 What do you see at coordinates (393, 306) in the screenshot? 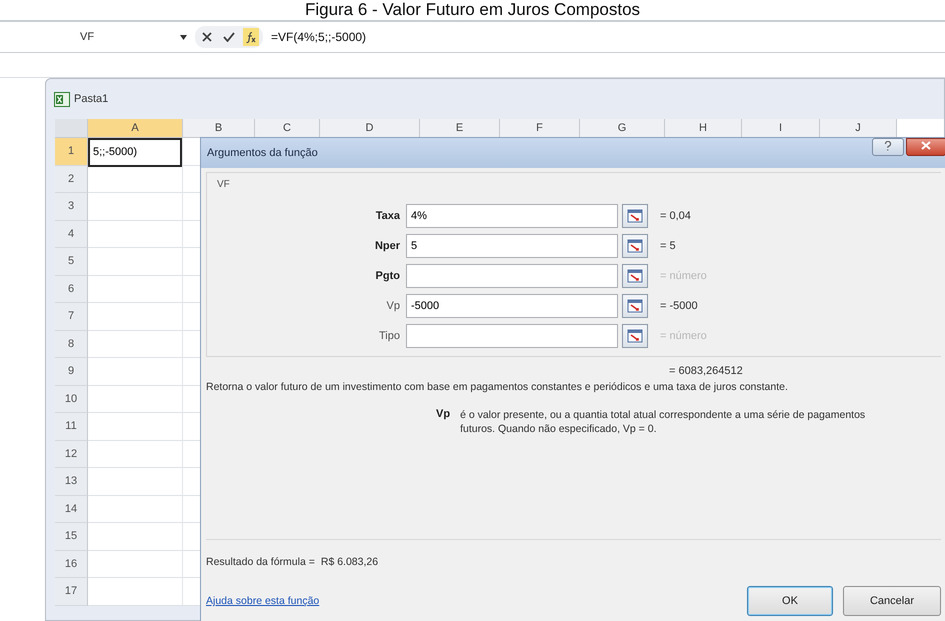
I see `argument-label: Vp` at bounding box center [393, 306].